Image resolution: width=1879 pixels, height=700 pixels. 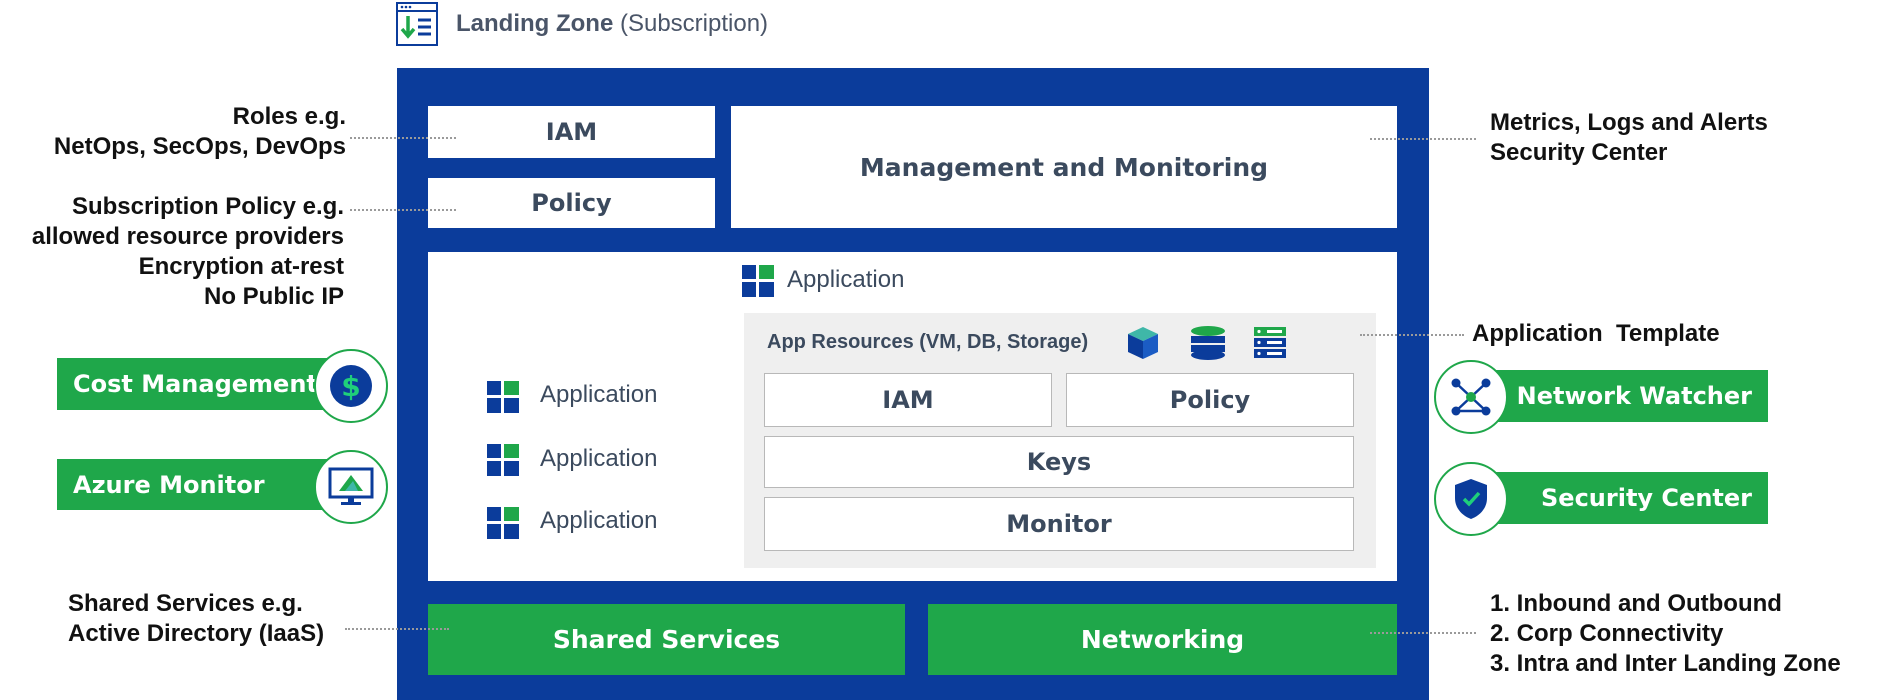 I want to click on management-monitoring-box: Management and Monitoring, so click(x=1064, y=167).